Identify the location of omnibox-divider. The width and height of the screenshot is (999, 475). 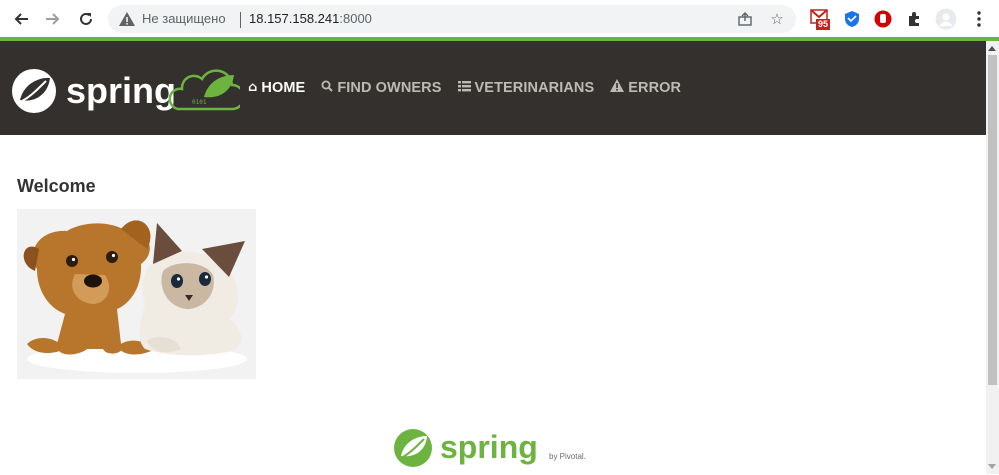
(240, 20).